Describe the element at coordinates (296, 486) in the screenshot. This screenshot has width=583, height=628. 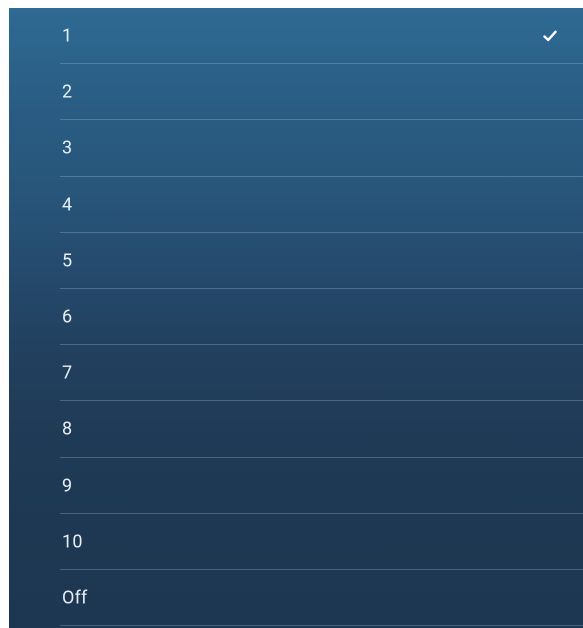
I see `list-item-option-9: 9` at that location.